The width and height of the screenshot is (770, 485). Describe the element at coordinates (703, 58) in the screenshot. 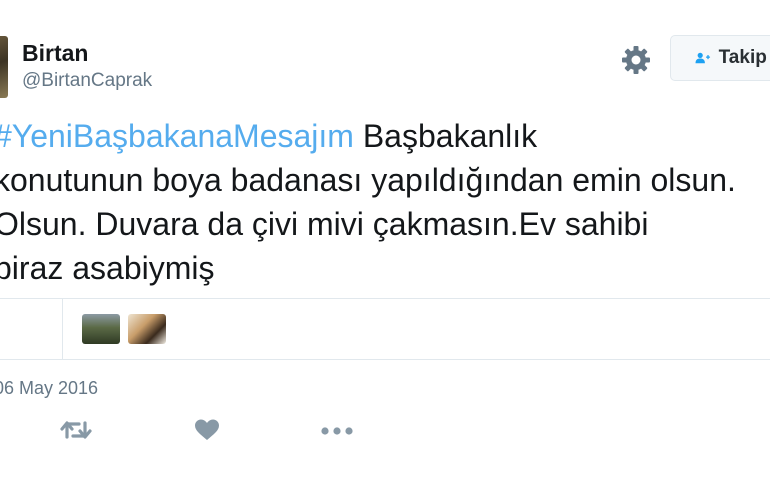

I see `add-user-icon` at that location.